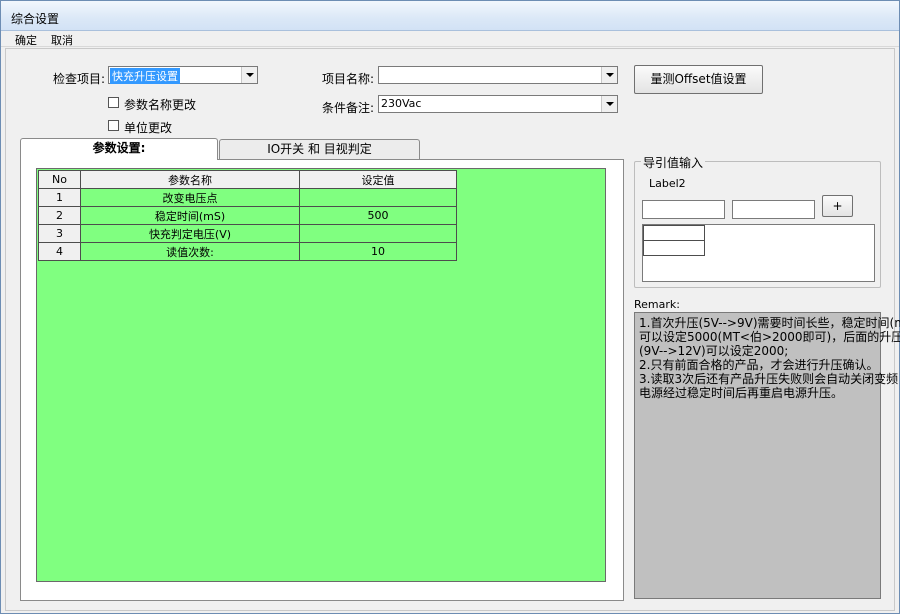  I want to click on remark-line: 2.只有前面合格的产品，才会进行升压确认。, so click(759, 365).